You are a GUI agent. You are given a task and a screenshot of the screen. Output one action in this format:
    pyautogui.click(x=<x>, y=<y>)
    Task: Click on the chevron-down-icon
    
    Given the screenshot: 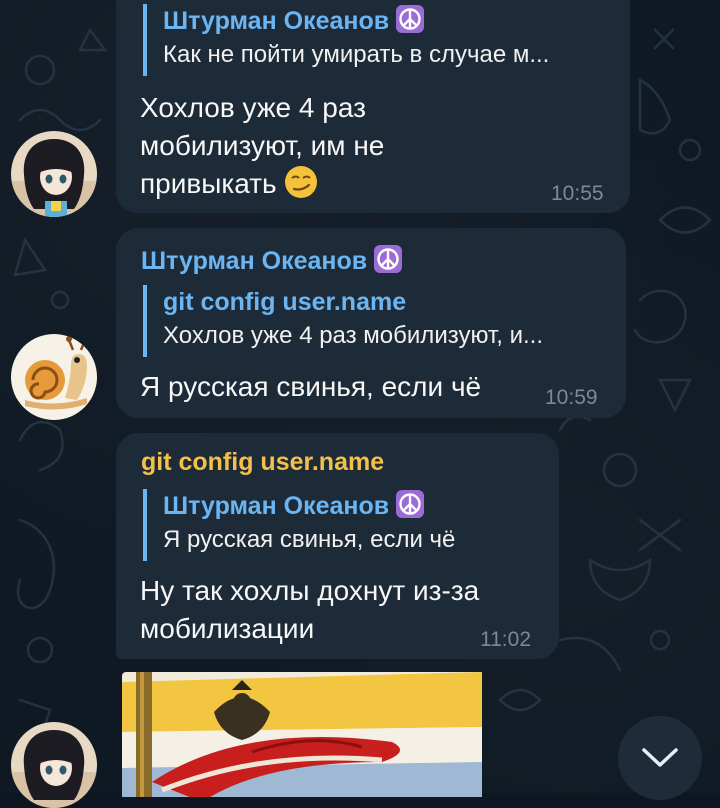 What is the action you would take?
    pyautogui.click(x=660, y=757)
    